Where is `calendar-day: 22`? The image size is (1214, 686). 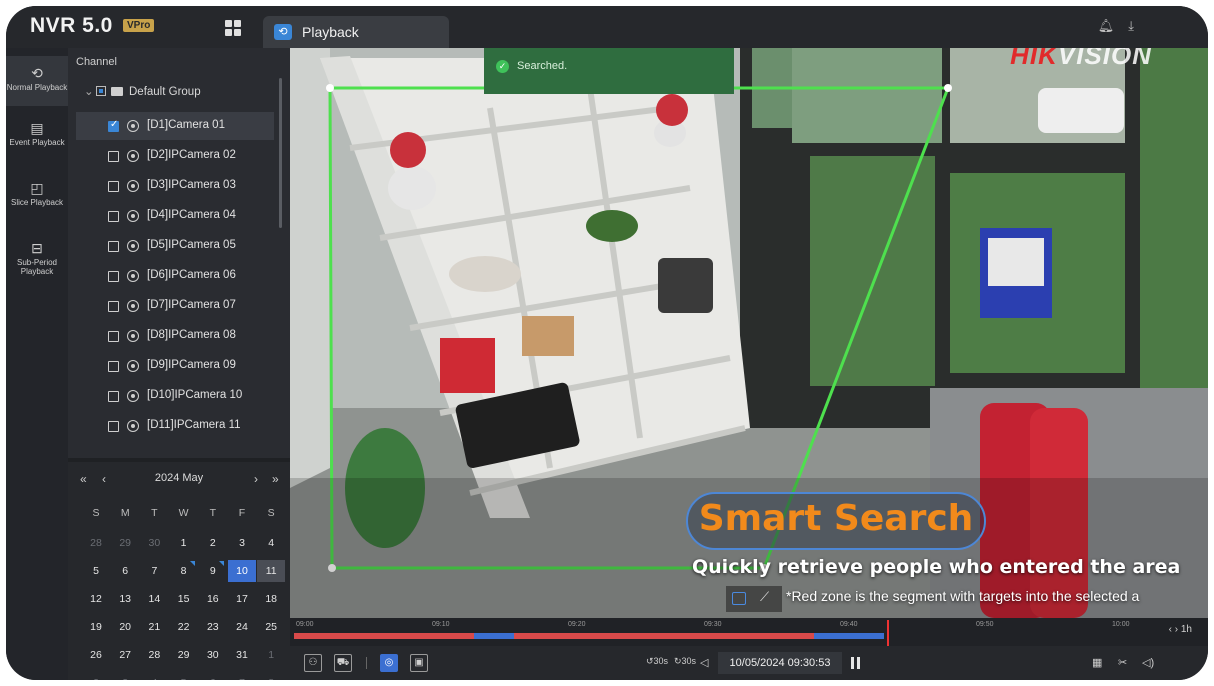 calendar-day: 22 is located at coordinates (184, 627).